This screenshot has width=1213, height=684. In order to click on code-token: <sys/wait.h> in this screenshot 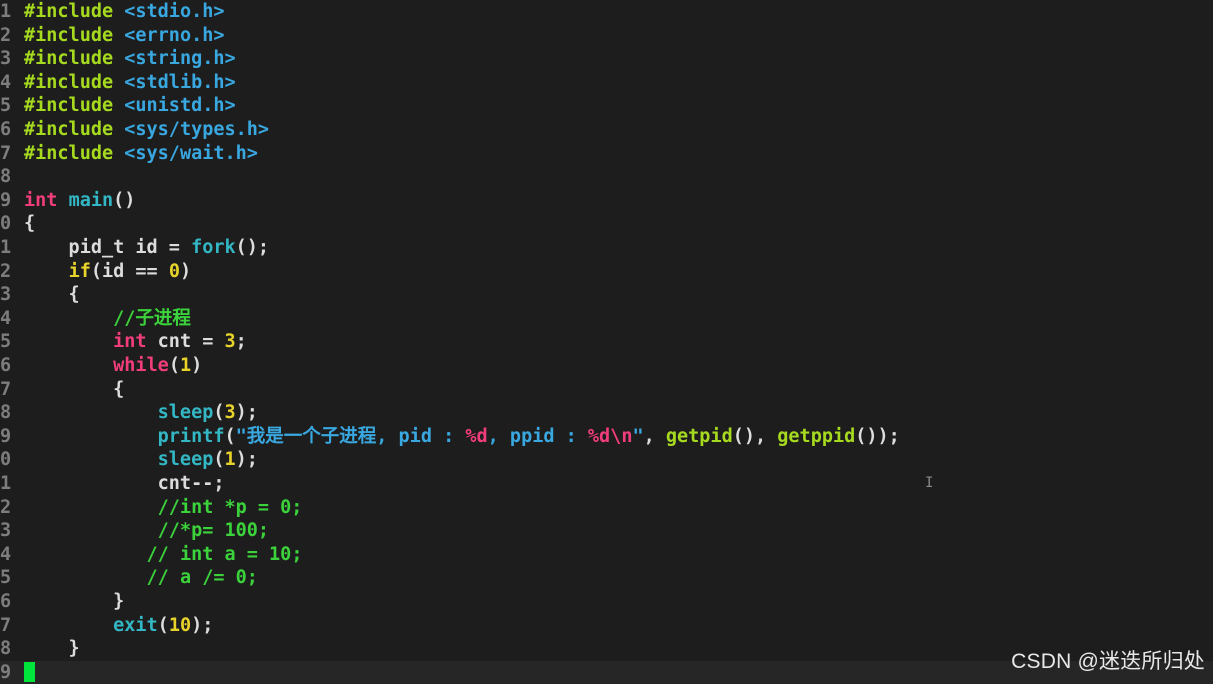, I will do `click(191, 153)`.